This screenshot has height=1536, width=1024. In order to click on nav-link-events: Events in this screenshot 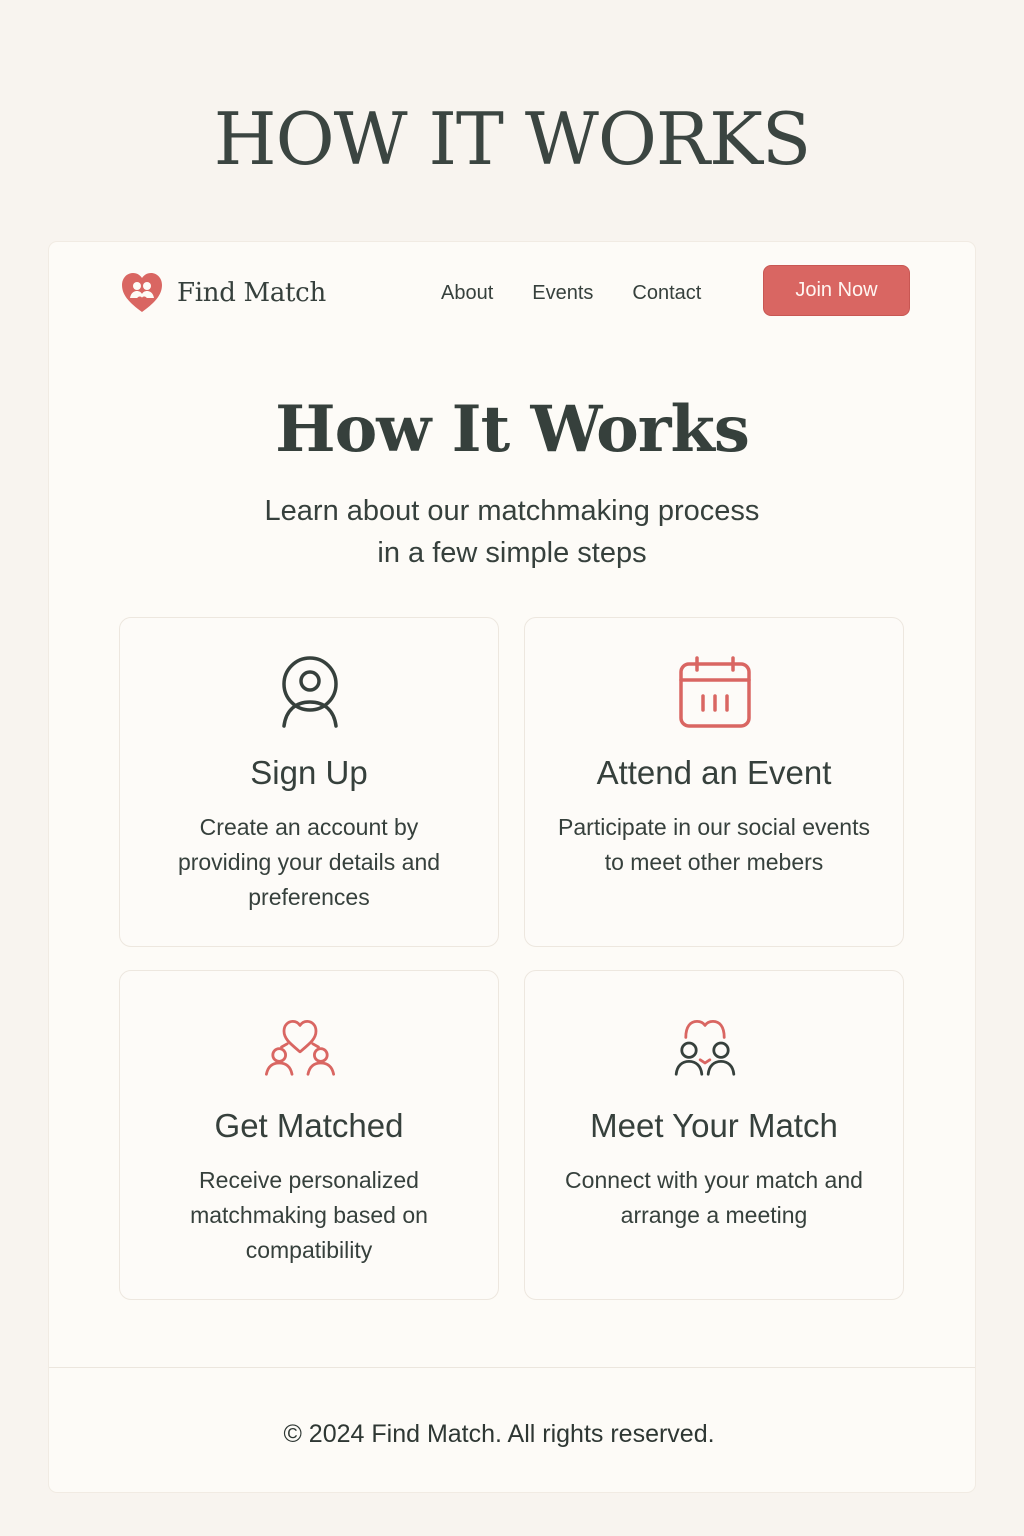, I will do `click(562, 293)`.